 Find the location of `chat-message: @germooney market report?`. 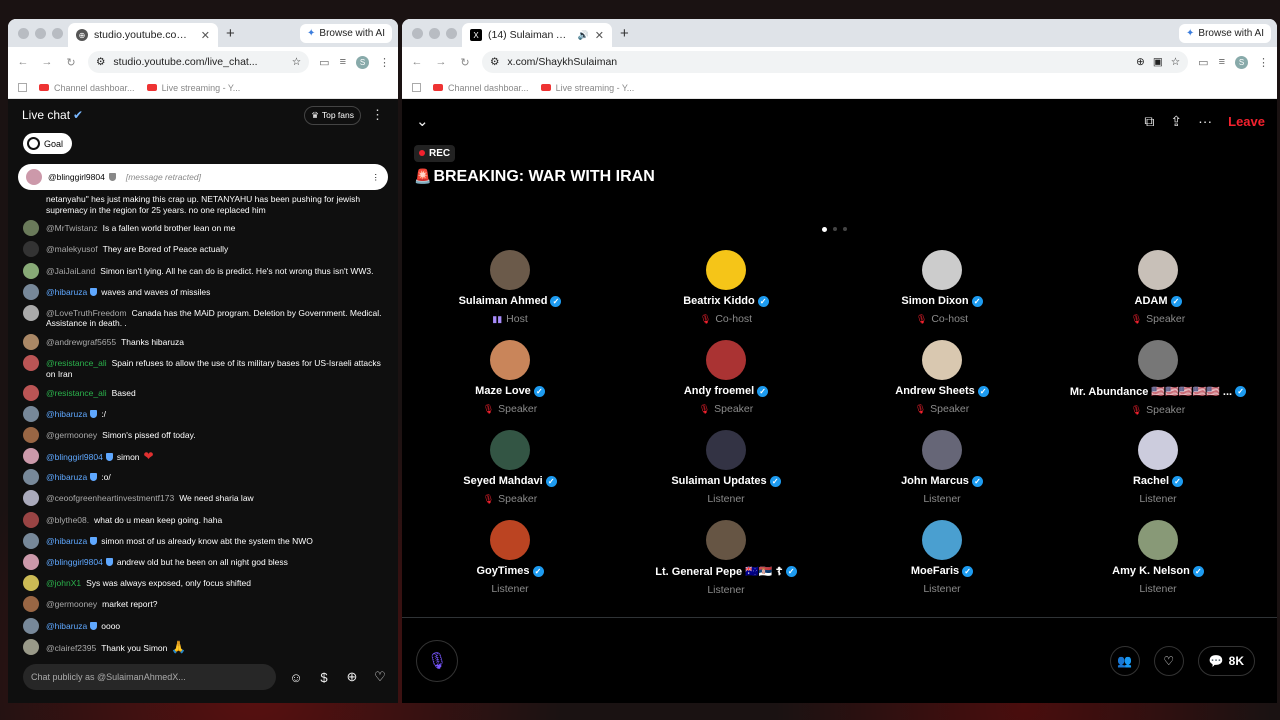

chat-message: @germooney market report? is located at coordinates (203, 604).